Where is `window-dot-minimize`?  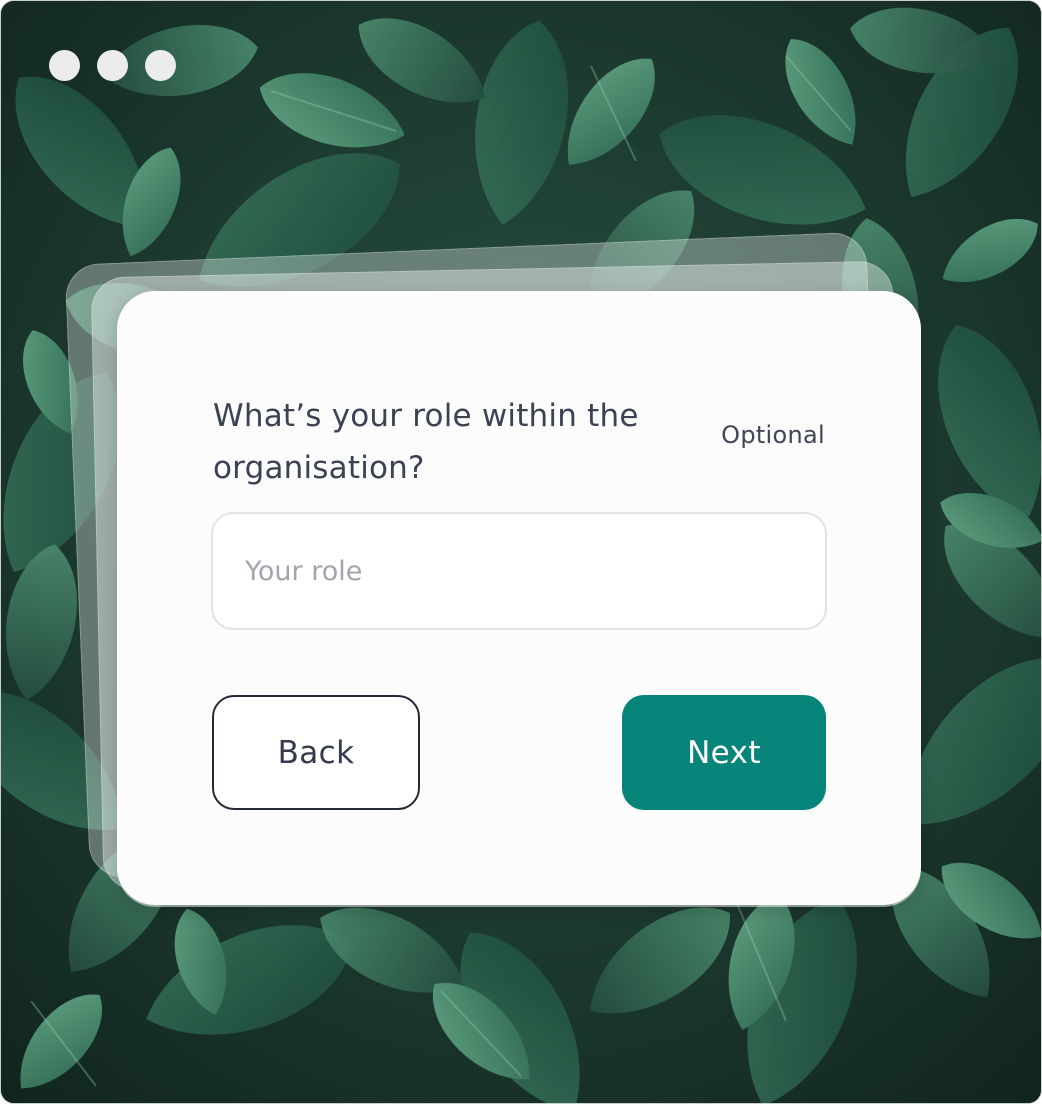 window-dot-minimize is located at coordinates (112, 65).